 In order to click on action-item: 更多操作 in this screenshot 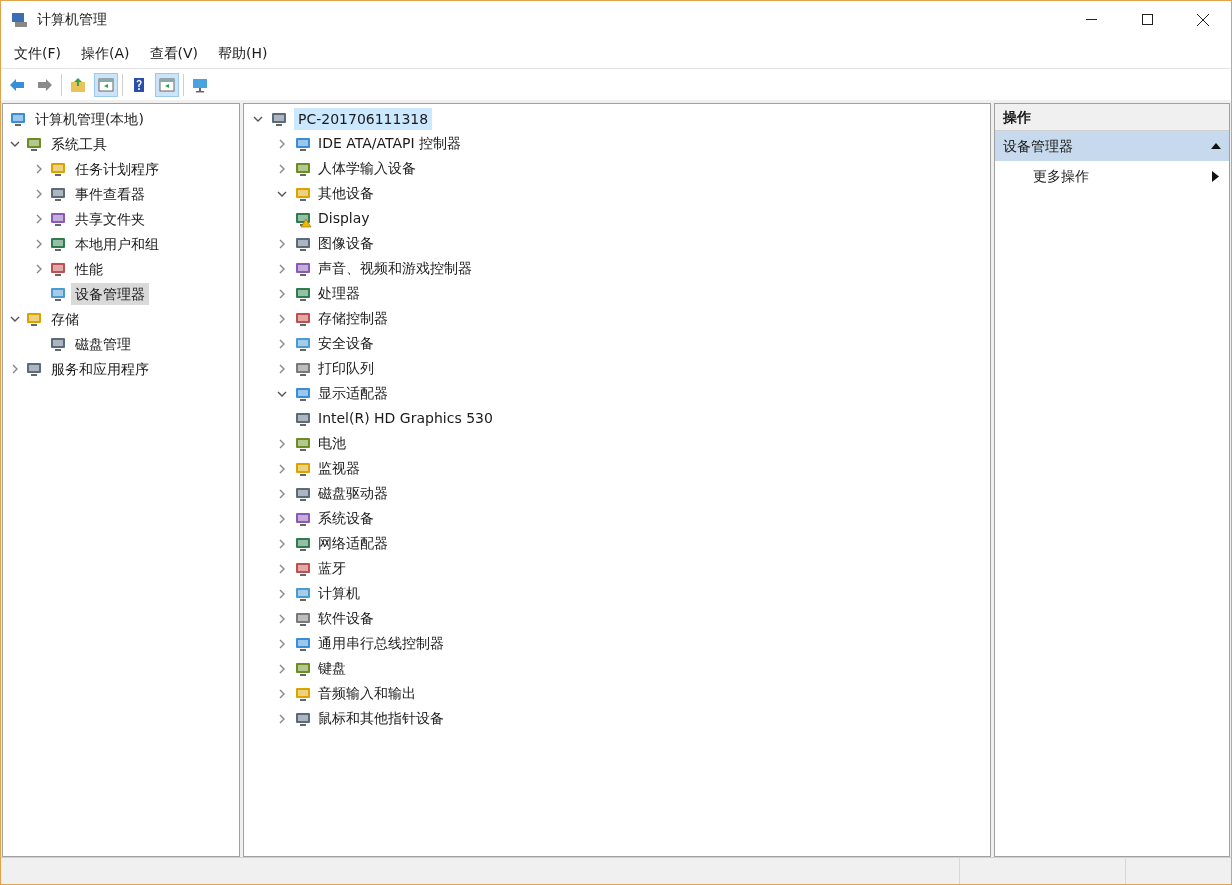, I will do `click(1112, 176)`.